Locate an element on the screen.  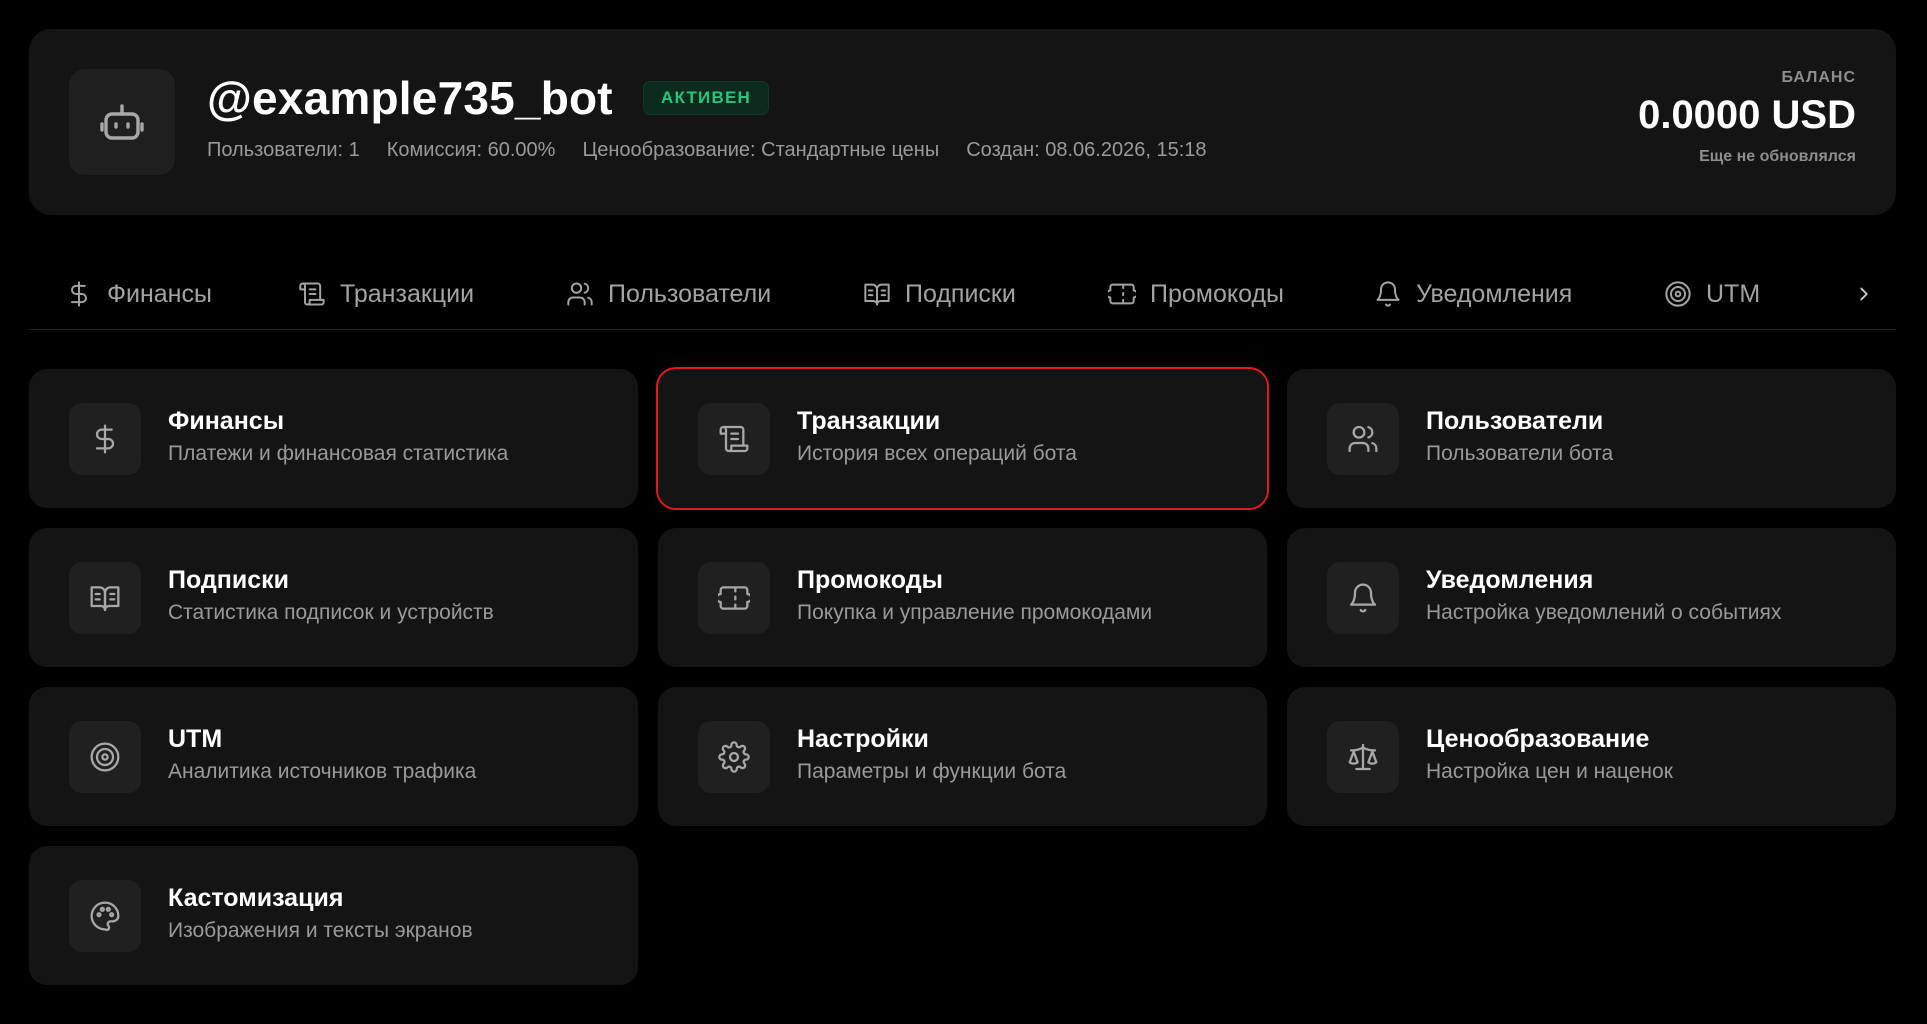
tab-label: Подписки is located at coordinates (960, 293).